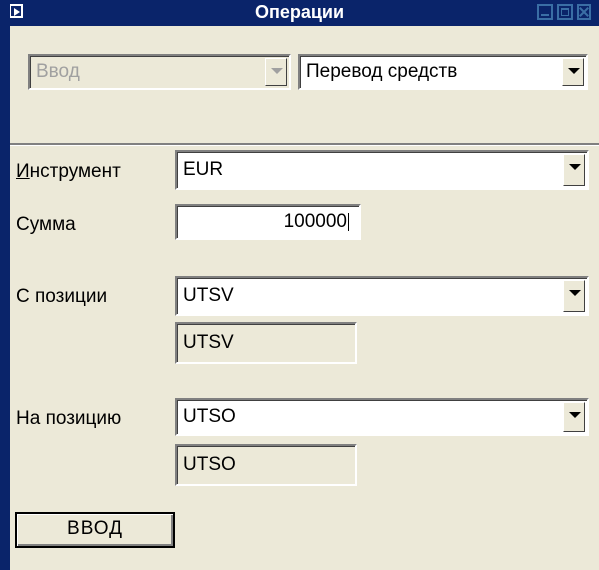 This screenshot has height=570, width=599. I want to click on to-position-select-value: UTSO, so click(209, 416).